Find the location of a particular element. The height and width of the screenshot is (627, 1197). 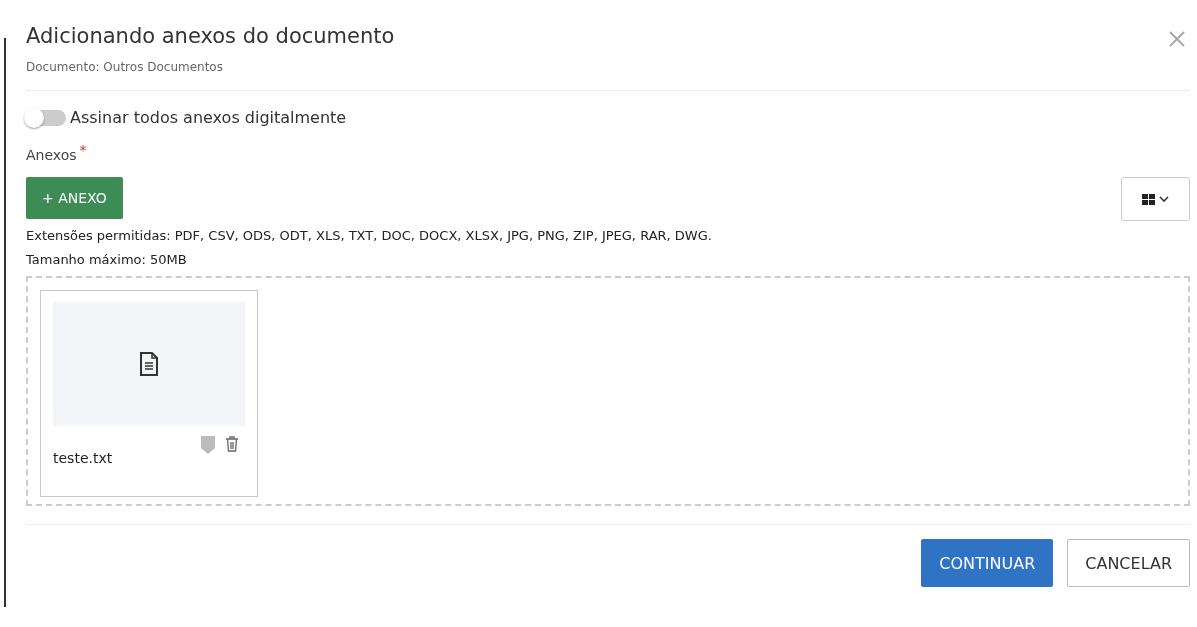

trash-icon is located at coordinates (232, 444).